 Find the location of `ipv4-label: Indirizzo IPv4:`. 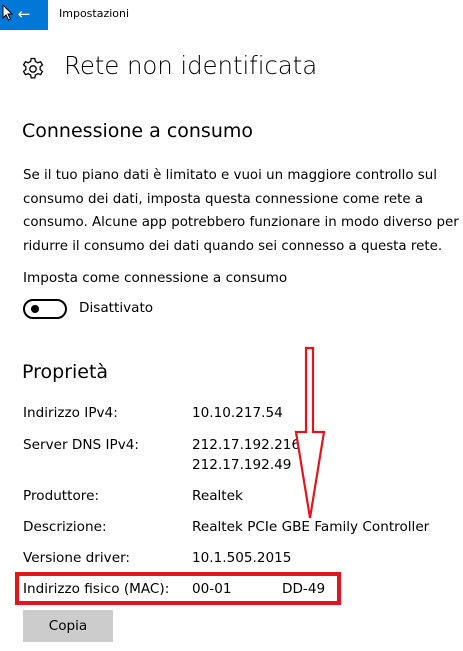

ipv4-label: Indirizzo IPv4: is located at coordinates (70, 413).